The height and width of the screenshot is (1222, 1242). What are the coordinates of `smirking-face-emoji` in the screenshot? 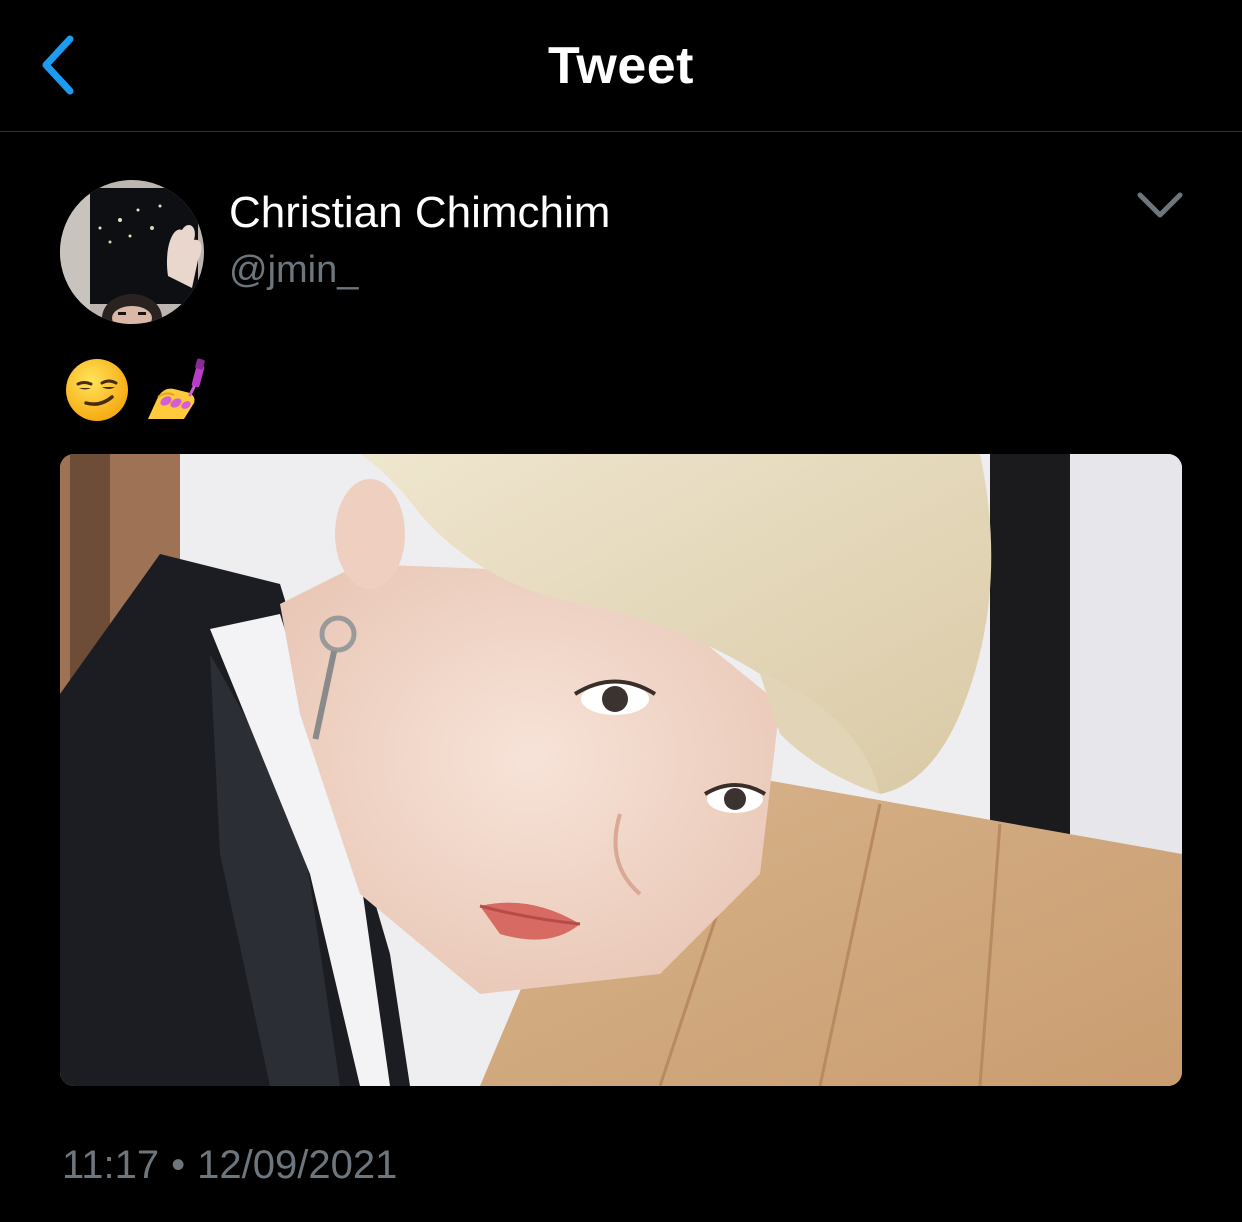 It's located at (97, 390).